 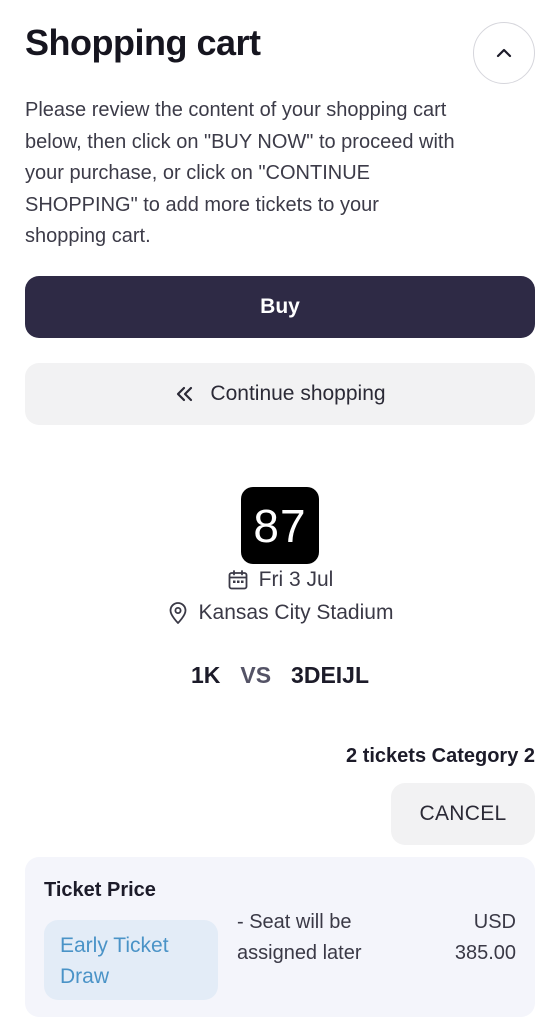 I want to click on match-teams: 1K VS 3DEIJL, so click(x=280, y=675).